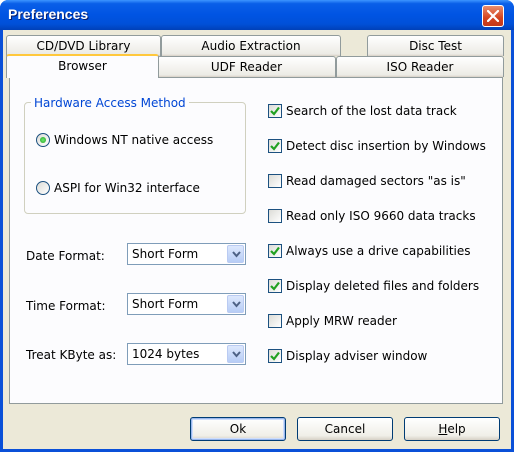  I want to click on help-accelerator: H, so click(443, 429).